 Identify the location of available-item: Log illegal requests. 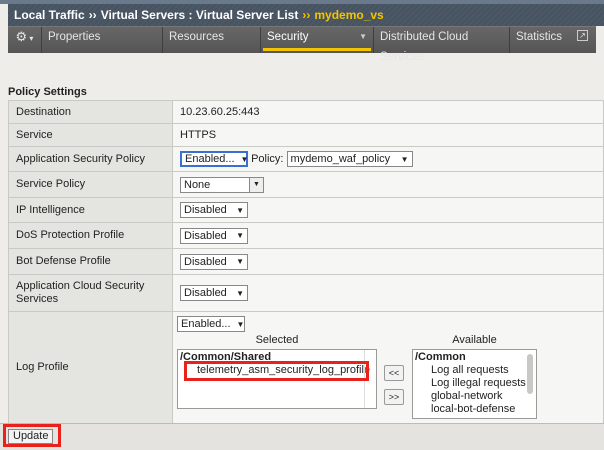
(474, 383).